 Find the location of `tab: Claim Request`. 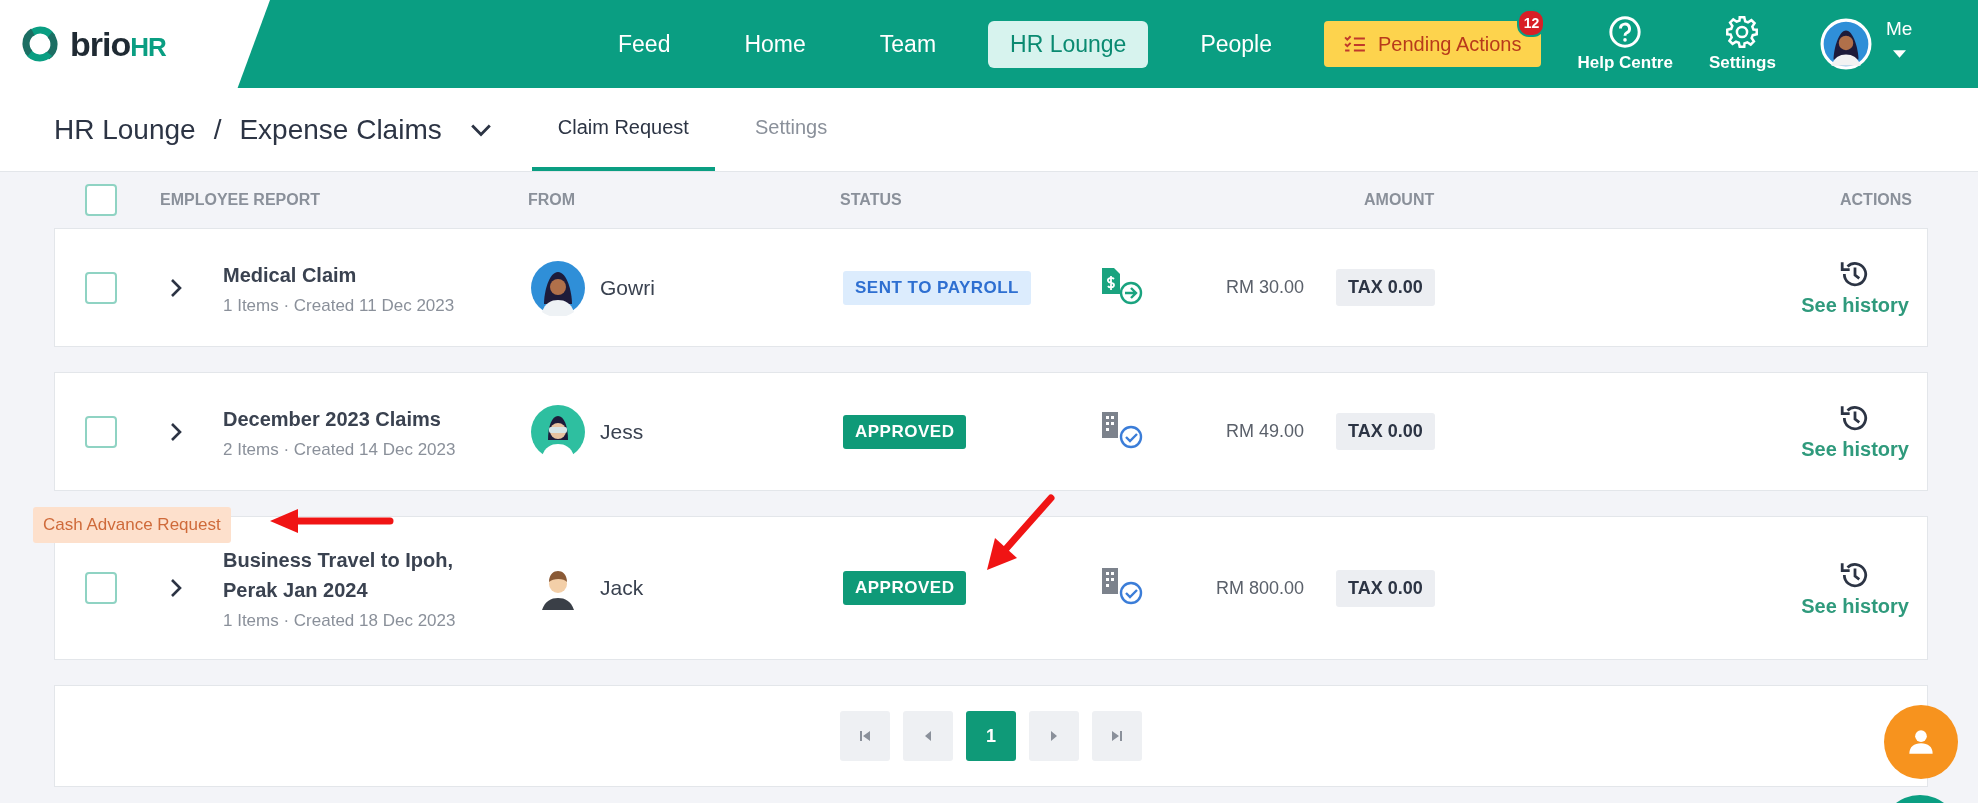

tab: Claim Request is located at coordinates (623, 129).